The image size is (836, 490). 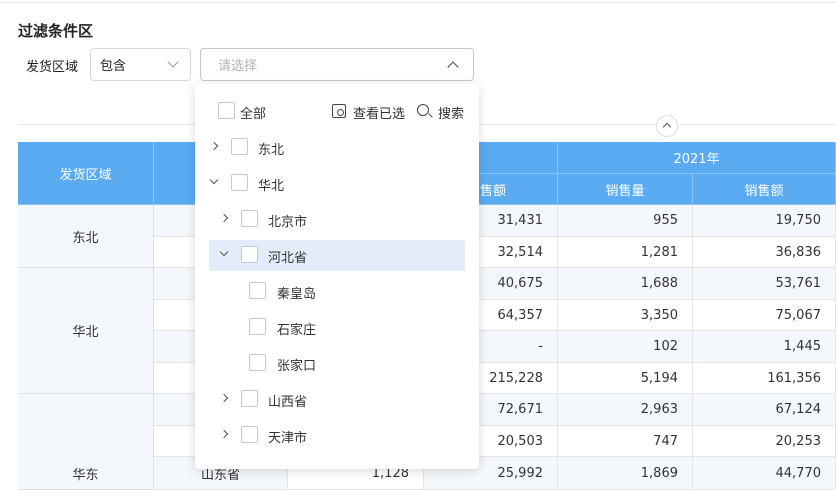 I want to click on search-button: 搜索, so click(x=451, y=112).